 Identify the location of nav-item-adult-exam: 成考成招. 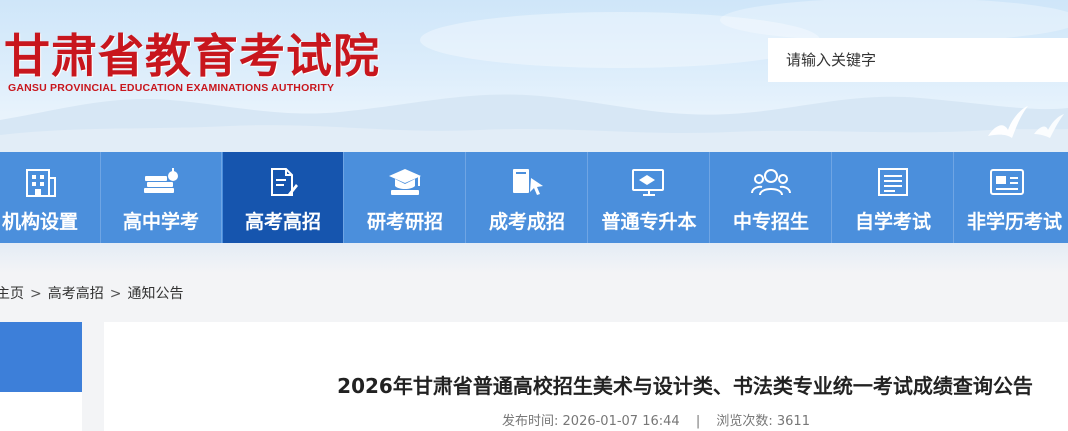
(527, 197).